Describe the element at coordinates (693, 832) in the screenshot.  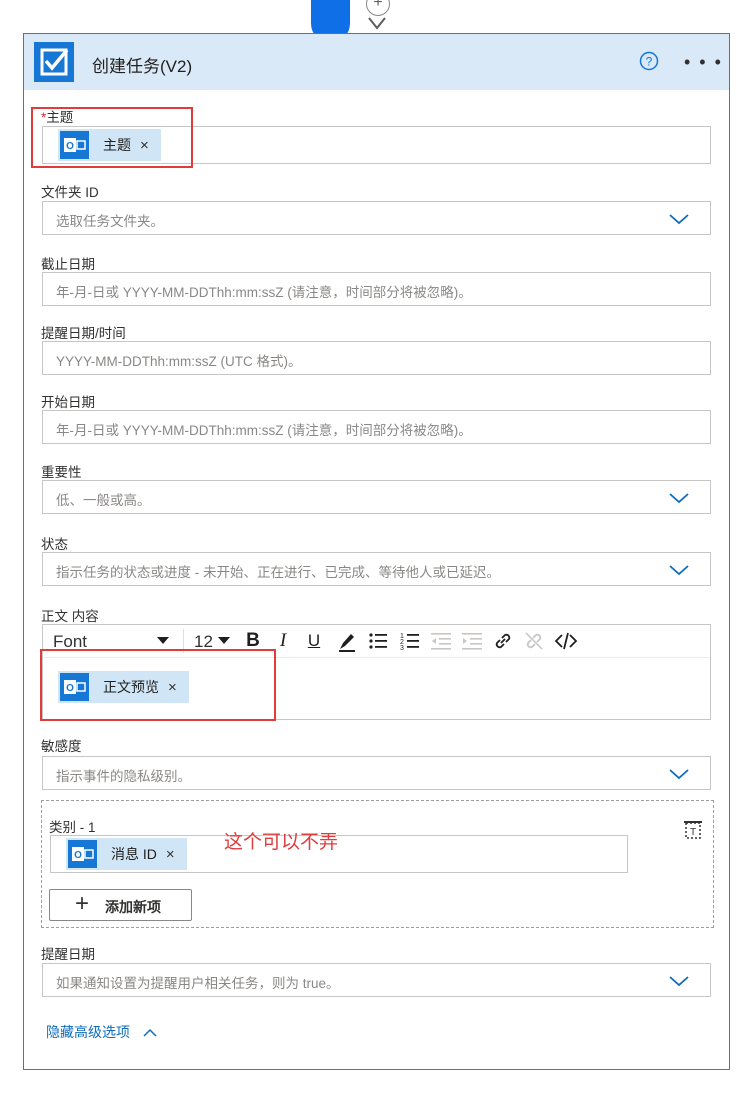
I see `svg-text: T` at that location.